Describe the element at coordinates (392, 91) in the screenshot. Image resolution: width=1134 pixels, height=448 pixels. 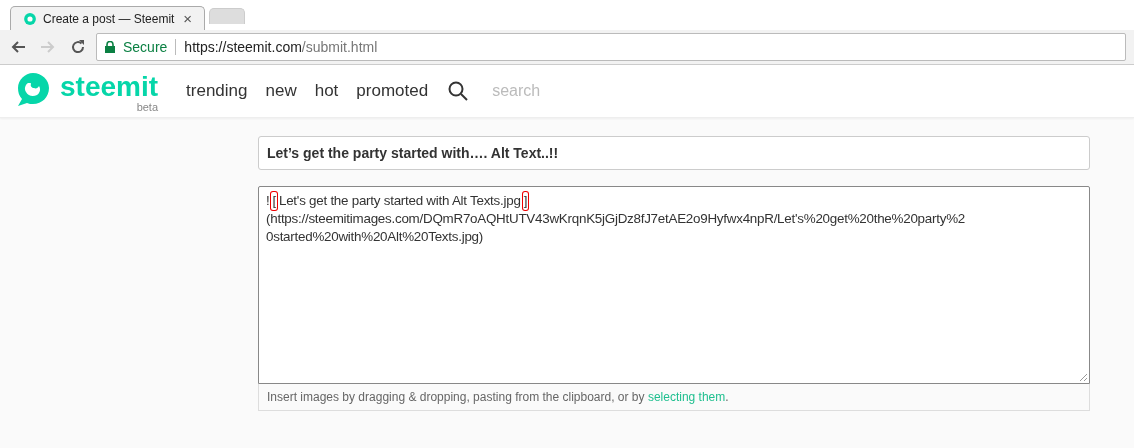
I see `nav-link: promoted` at that location.